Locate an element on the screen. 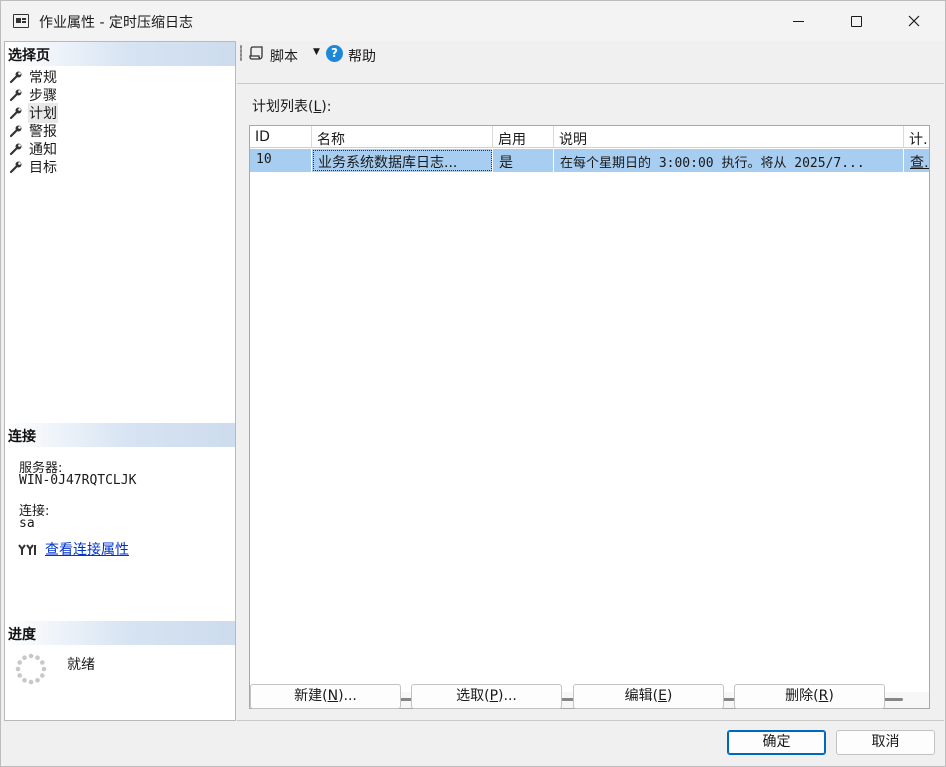 Image resolution: width=946 pixels, height=767 pixels. minimize-button is located at coordinates (798, 21).